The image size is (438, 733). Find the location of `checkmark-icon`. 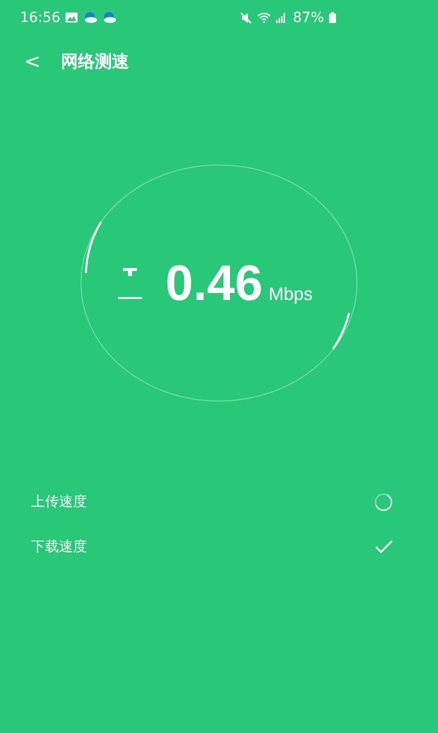

checkmark-icon is located at coordinates (384, 547).